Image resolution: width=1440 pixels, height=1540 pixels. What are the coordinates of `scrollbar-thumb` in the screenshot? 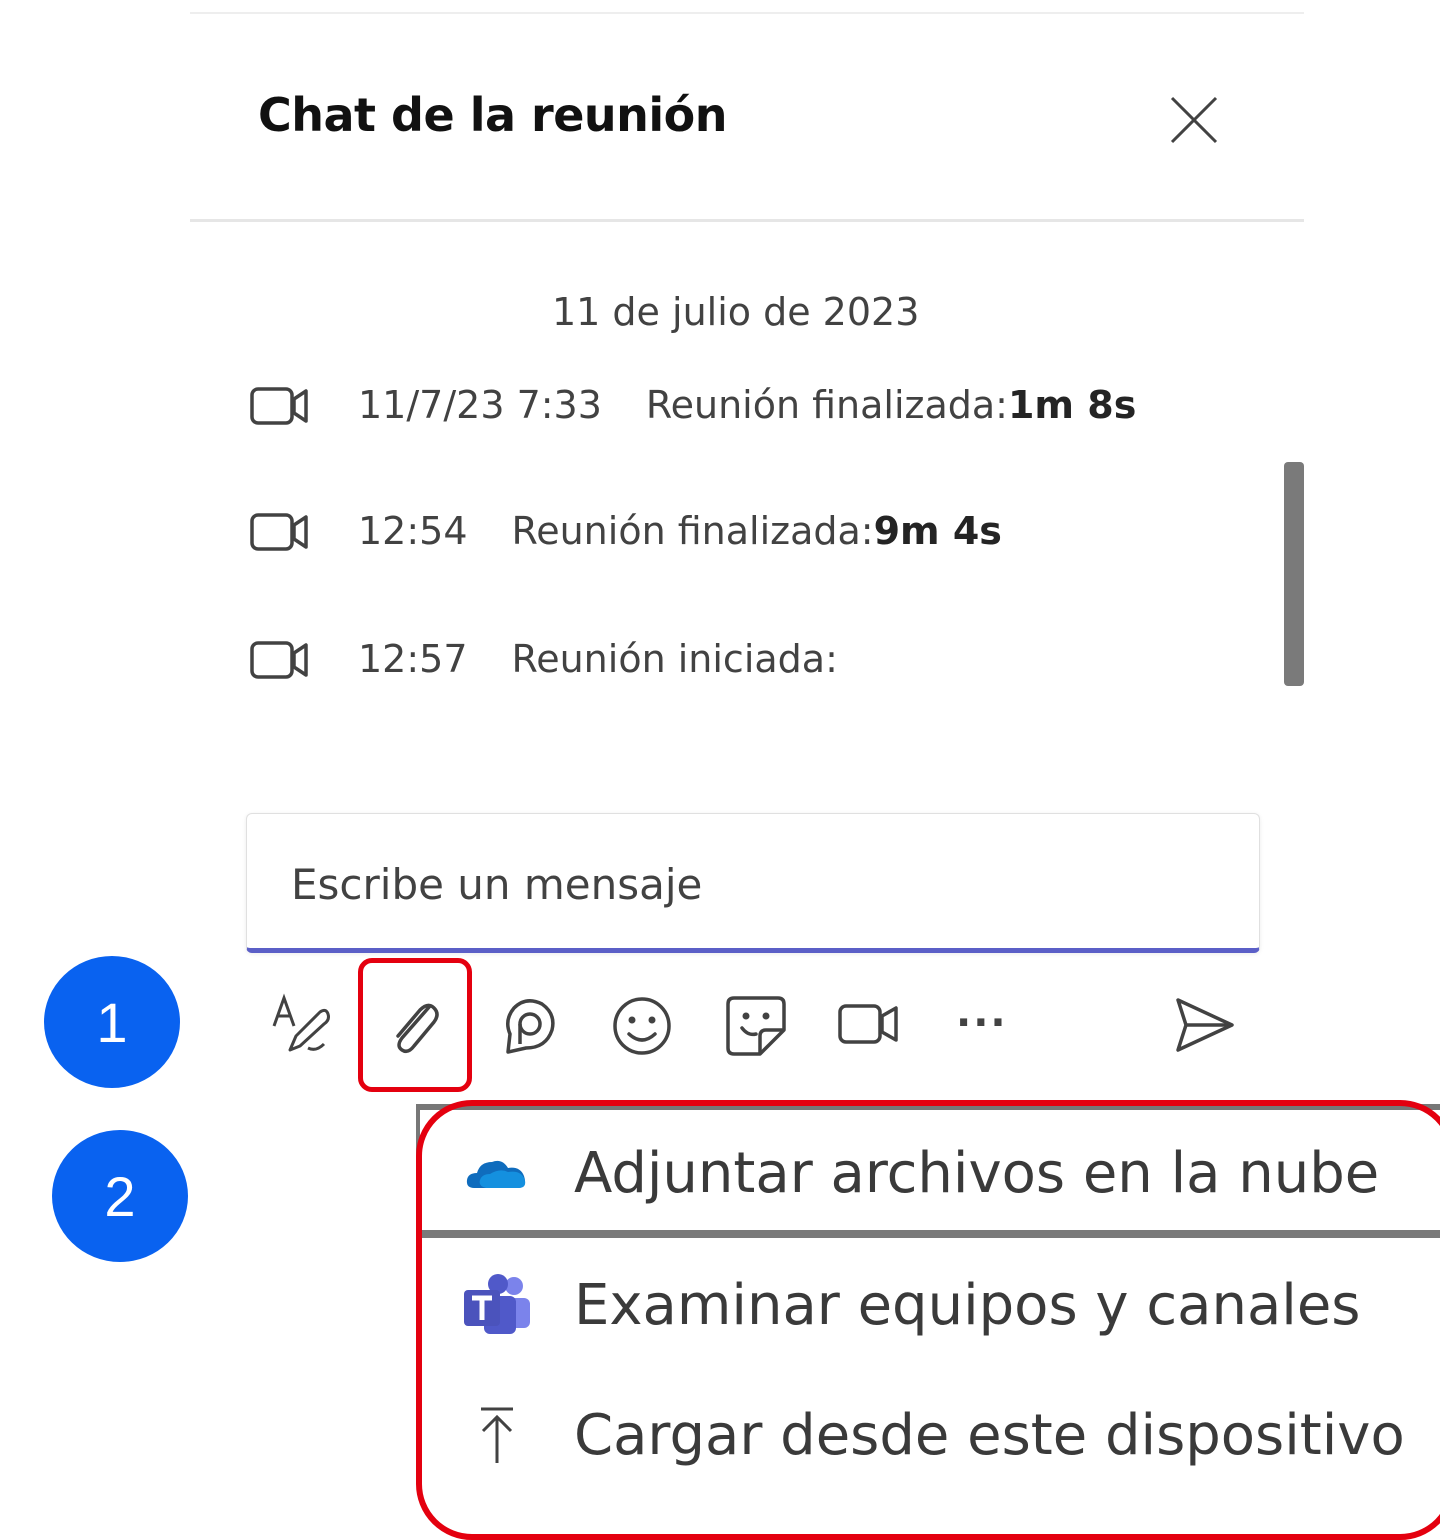 It's located at (1294, 574).